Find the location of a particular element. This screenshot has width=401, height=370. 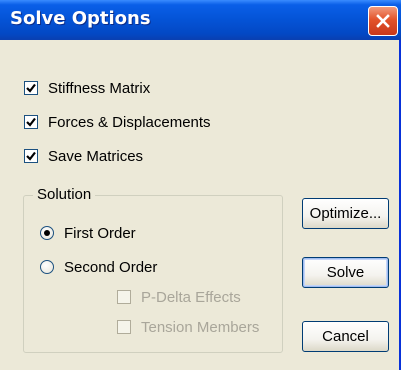

p-delta-effects-option: P-Delta Effects is located at coordinates (179, 297).